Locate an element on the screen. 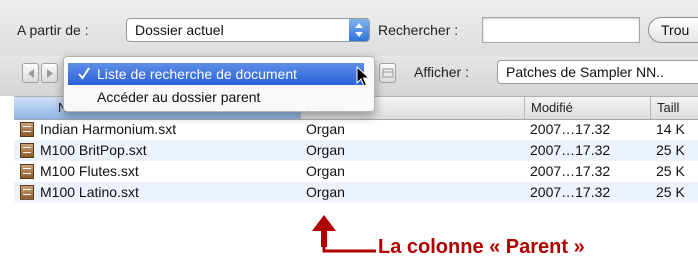 The image size is (698, 267). show-filter-popup: Patches de Sampler NN.. is located at coordinates (597, 72).